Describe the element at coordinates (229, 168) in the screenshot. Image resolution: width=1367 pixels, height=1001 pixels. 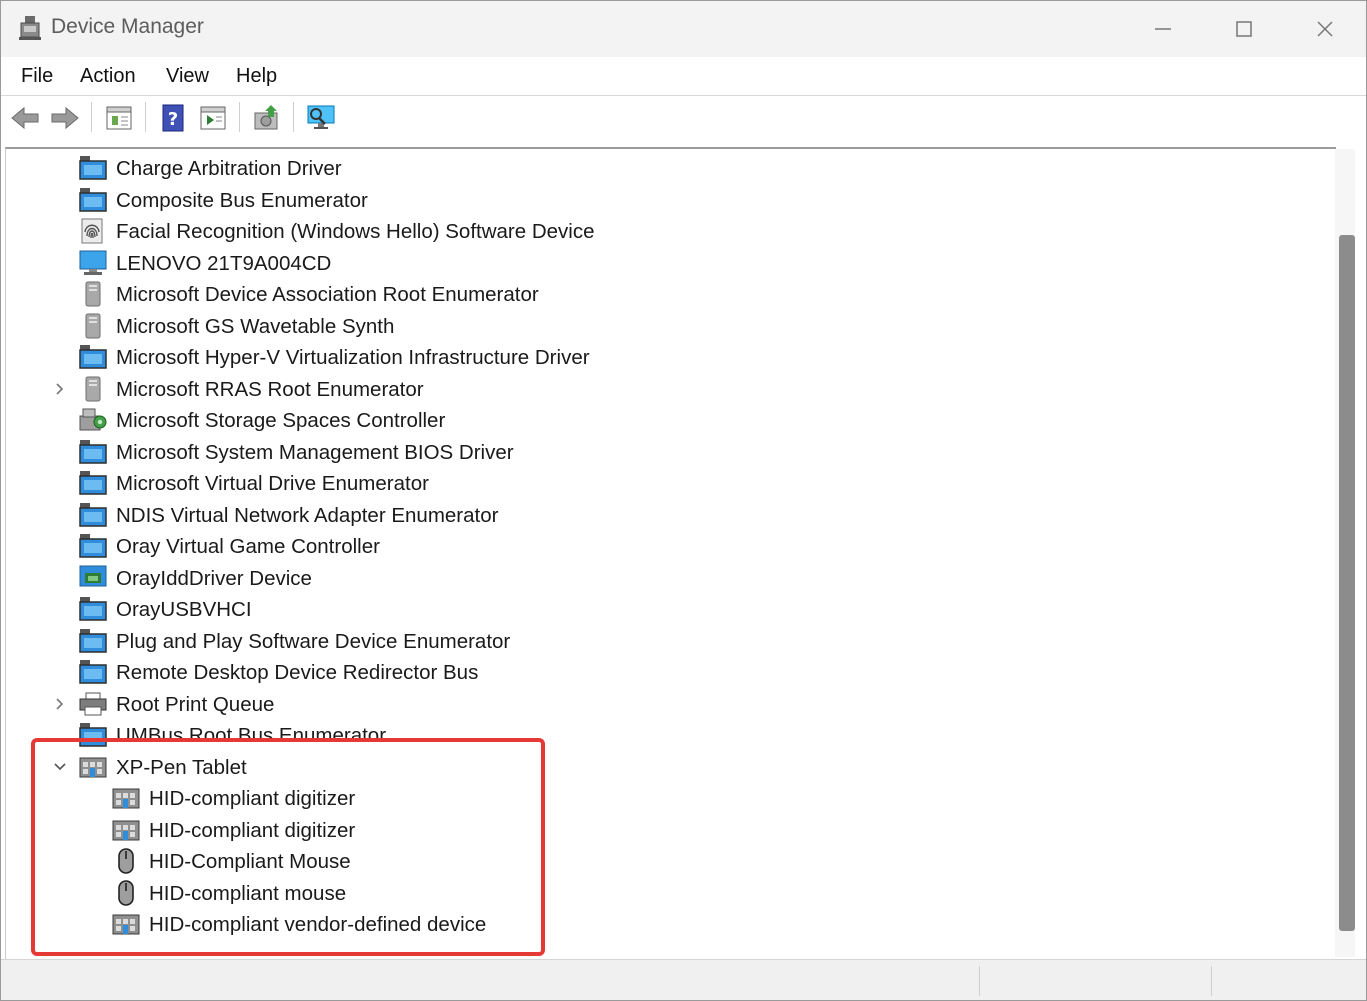
I see `tree-item-label: Charge Arbitration Driver` at that location.